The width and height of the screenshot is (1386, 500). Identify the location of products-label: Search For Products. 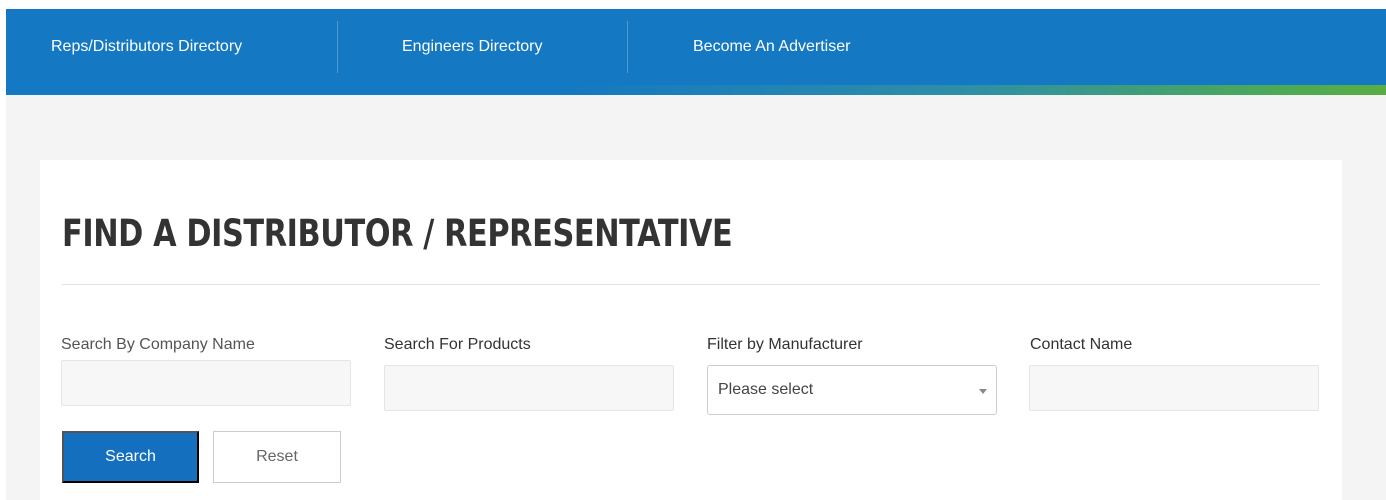
(457, 344).